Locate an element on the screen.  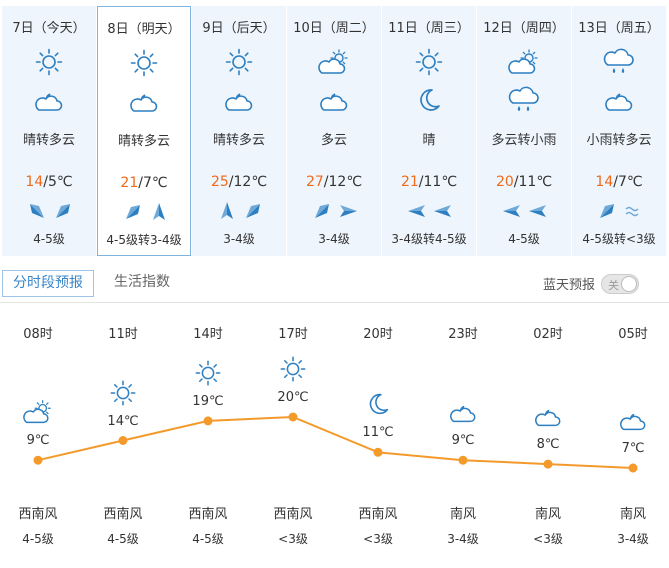
temperature-label: 7℃ is located at coordinates (633, 448).